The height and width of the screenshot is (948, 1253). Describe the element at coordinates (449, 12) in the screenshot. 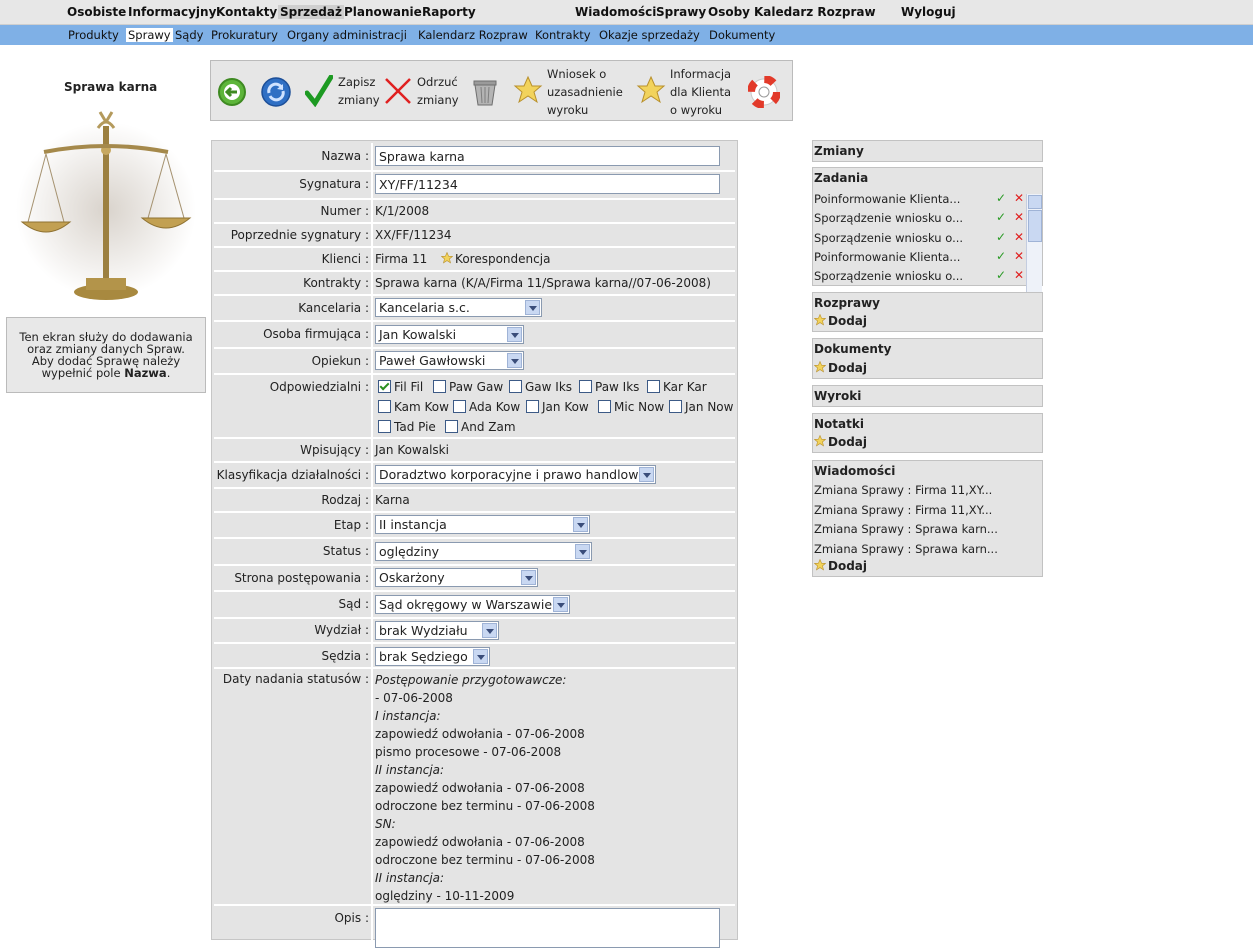

I see `topnav-raporty: Raporty` at that location.